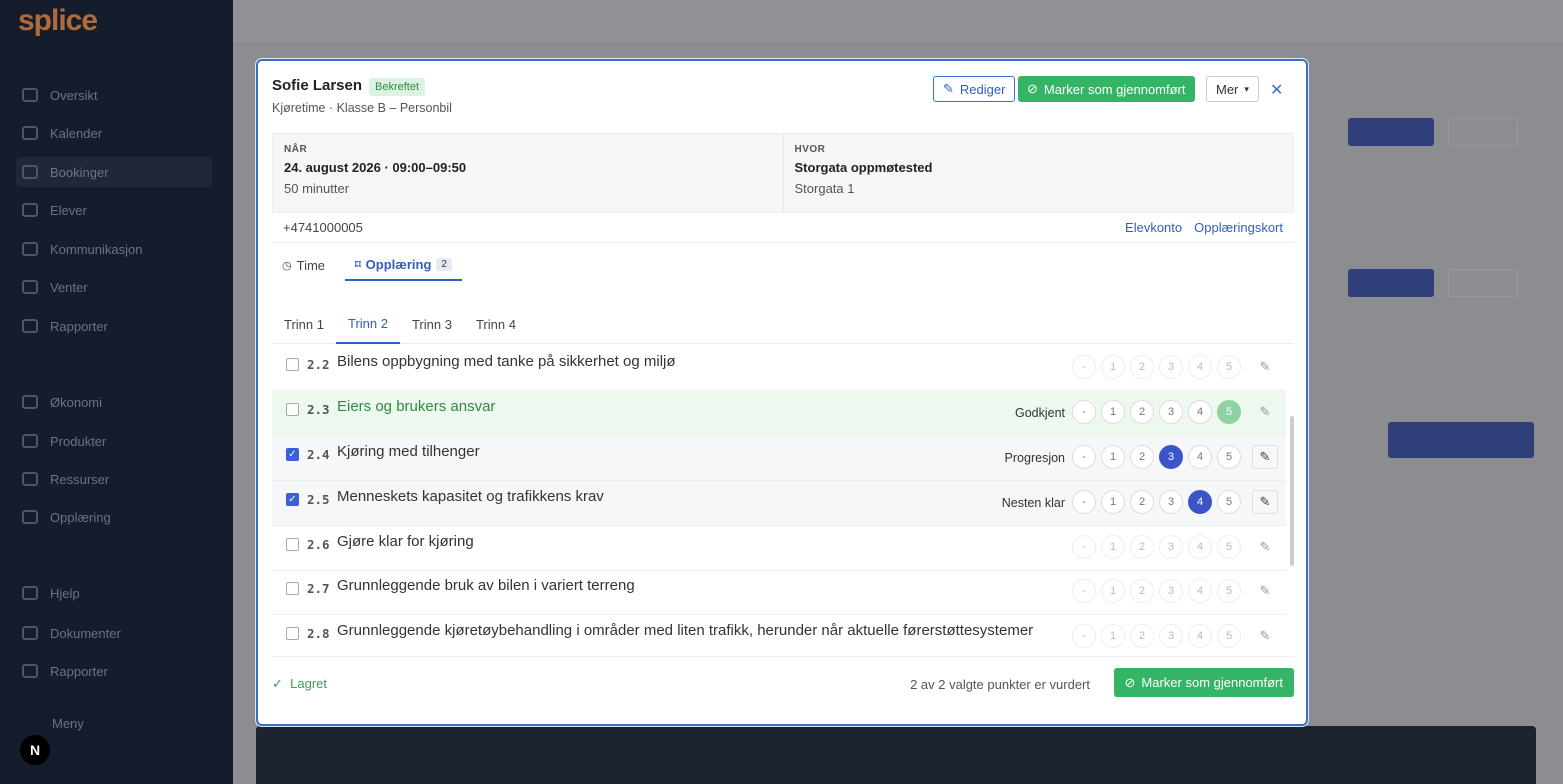 Image resolution: width=1563 pixels, height=784 pixels. I want to click on step-tab-2: Trinn 2, so click(367, 324).